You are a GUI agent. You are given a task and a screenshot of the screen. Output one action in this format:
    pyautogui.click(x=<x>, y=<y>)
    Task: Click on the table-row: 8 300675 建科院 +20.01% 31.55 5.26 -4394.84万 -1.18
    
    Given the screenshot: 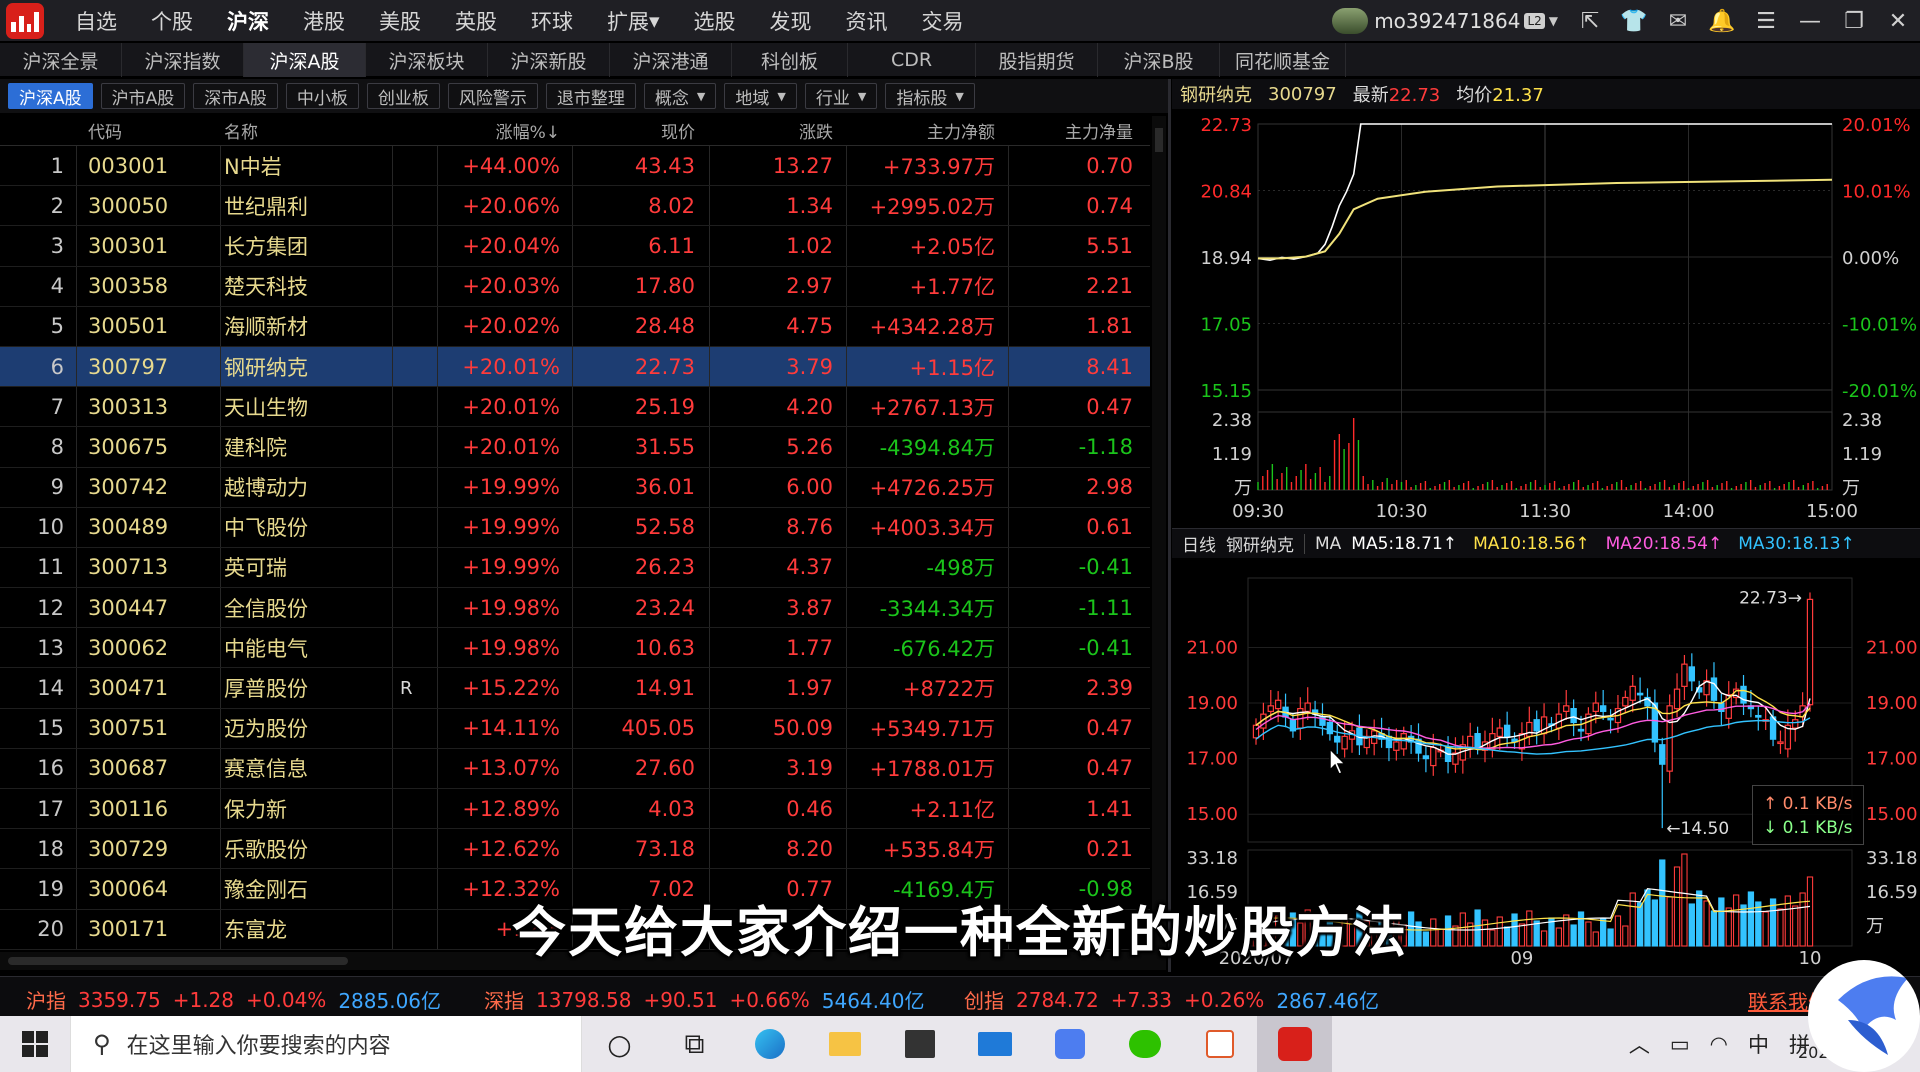 What is the action you would take?
    pyautogui.click(x=575, y=447)
    